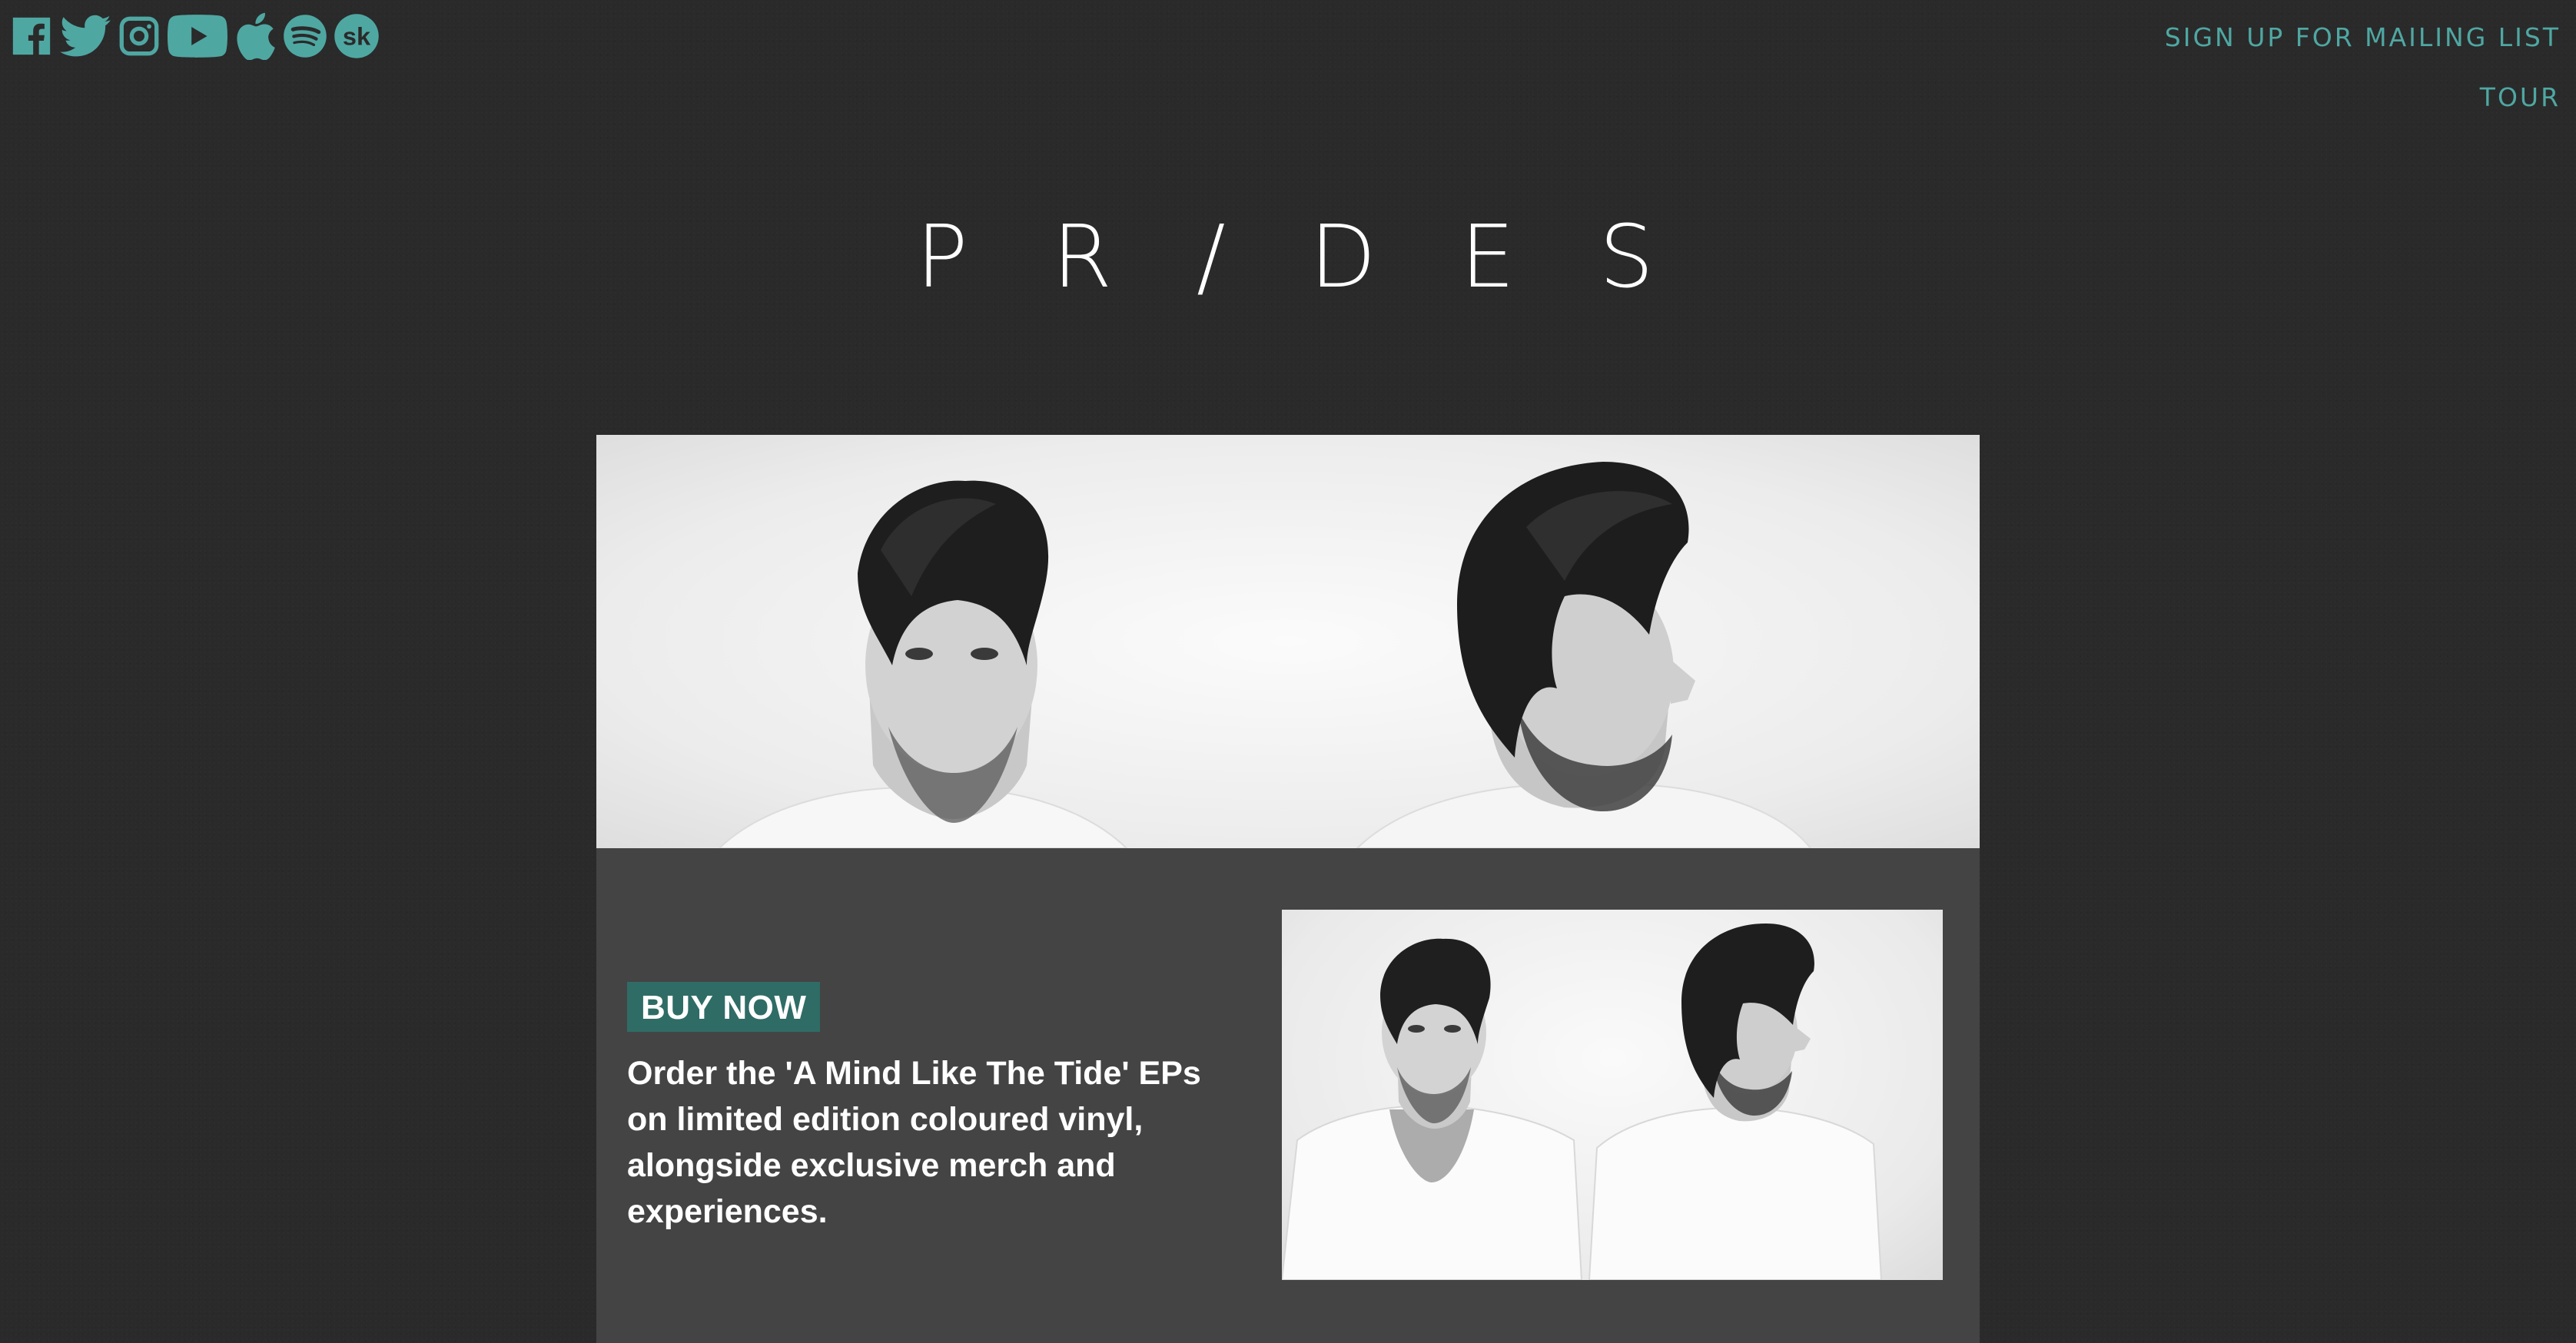 Image resolution: width=2576 pixels, height=1343 pixels. I want to click on songkick-icon: sk, so click(357, 36).